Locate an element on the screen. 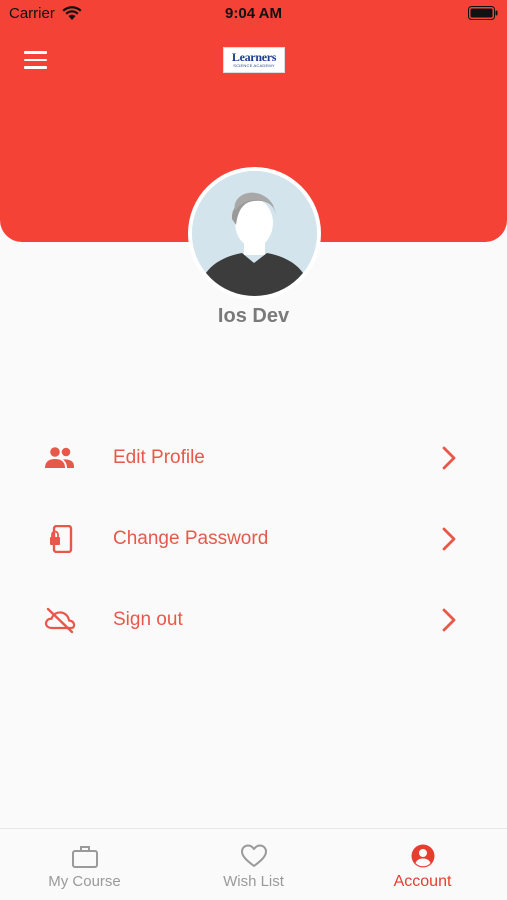 This screenshot has width=507, height=900. briefcase-icon is located at coordinates (84, 857).